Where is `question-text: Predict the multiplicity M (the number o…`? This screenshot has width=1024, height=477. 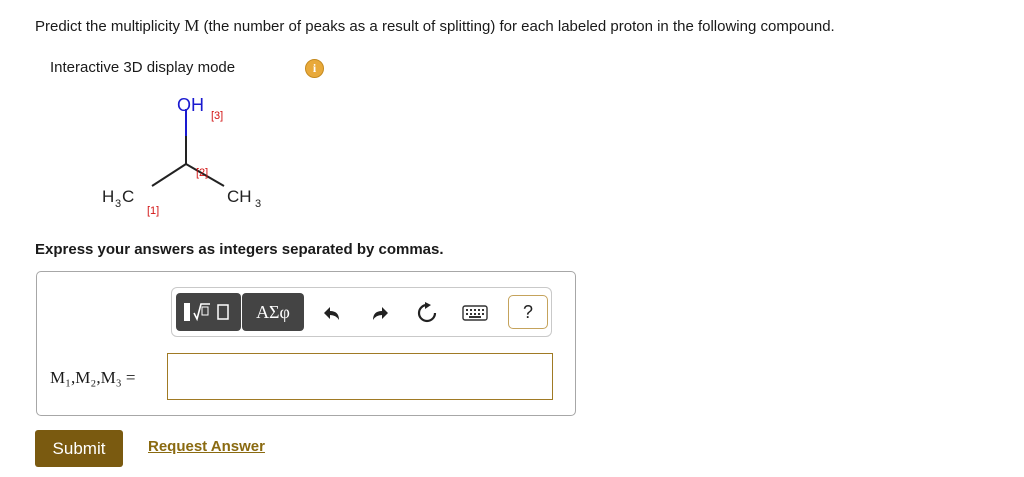
question-text: Predict the multiplicity M (the number o… is located at coordinates (435, 26).